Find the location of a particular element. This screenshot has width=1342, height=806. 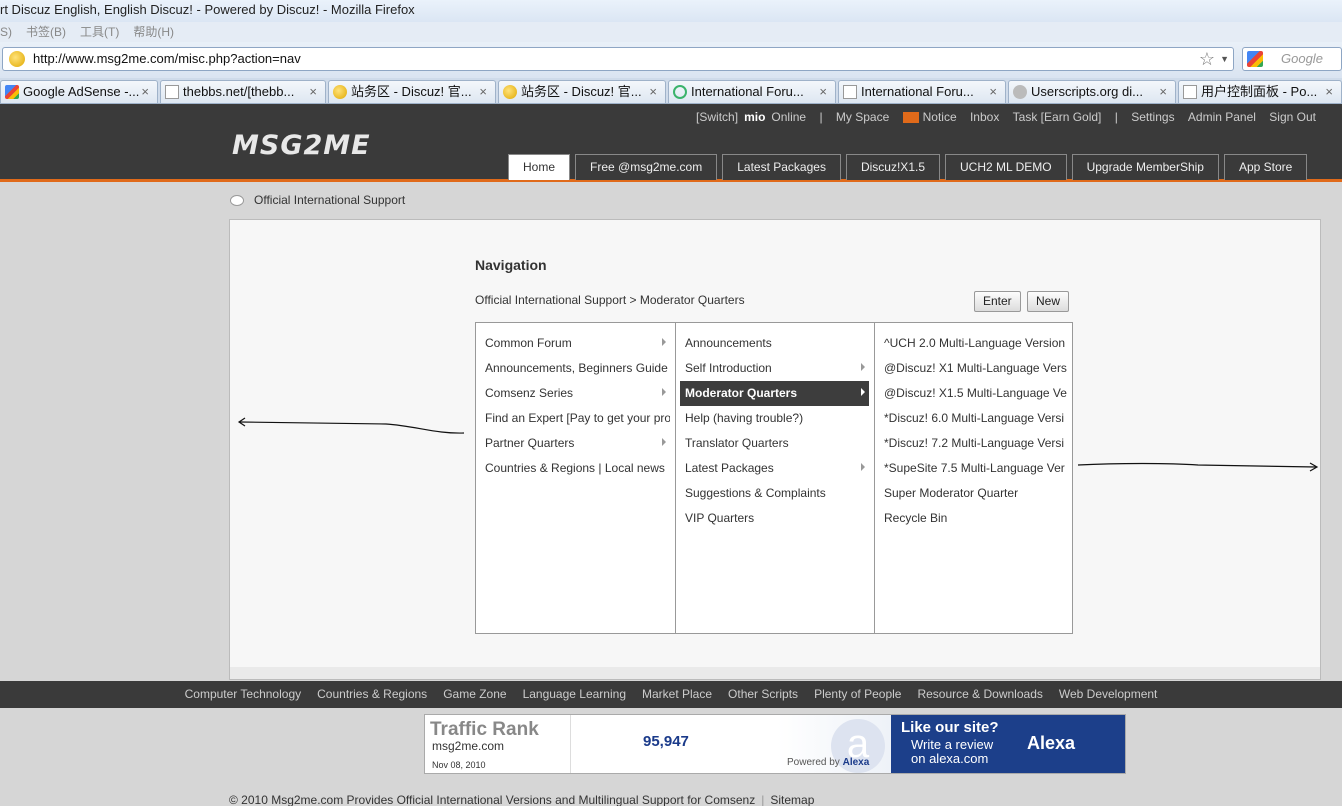

search-input: Google is located at coordinates (1292, 59).